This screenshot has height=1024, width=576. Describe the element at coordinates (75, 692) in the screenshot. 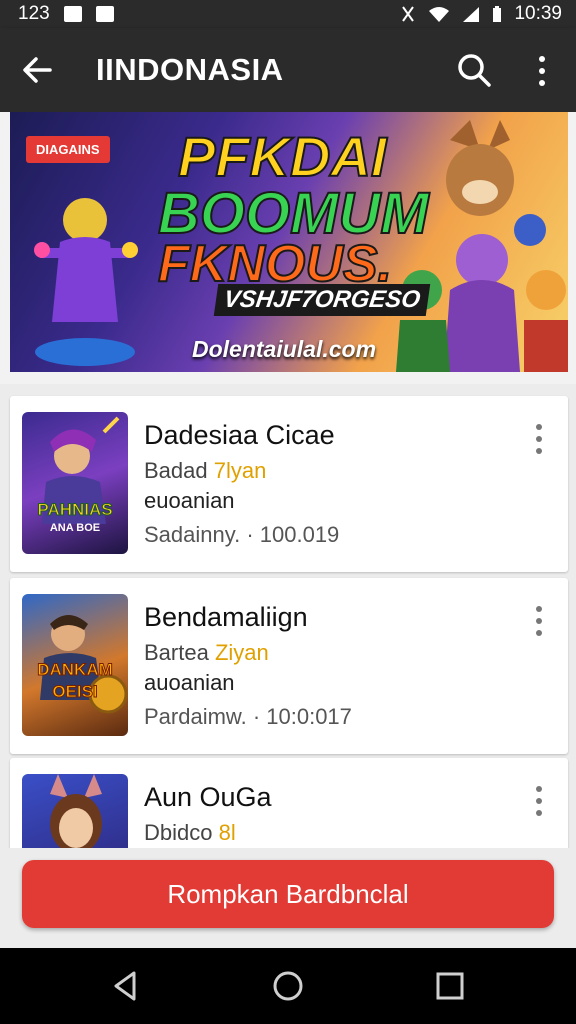

I see `thumbnail-subtitle: OEISI` at that location.